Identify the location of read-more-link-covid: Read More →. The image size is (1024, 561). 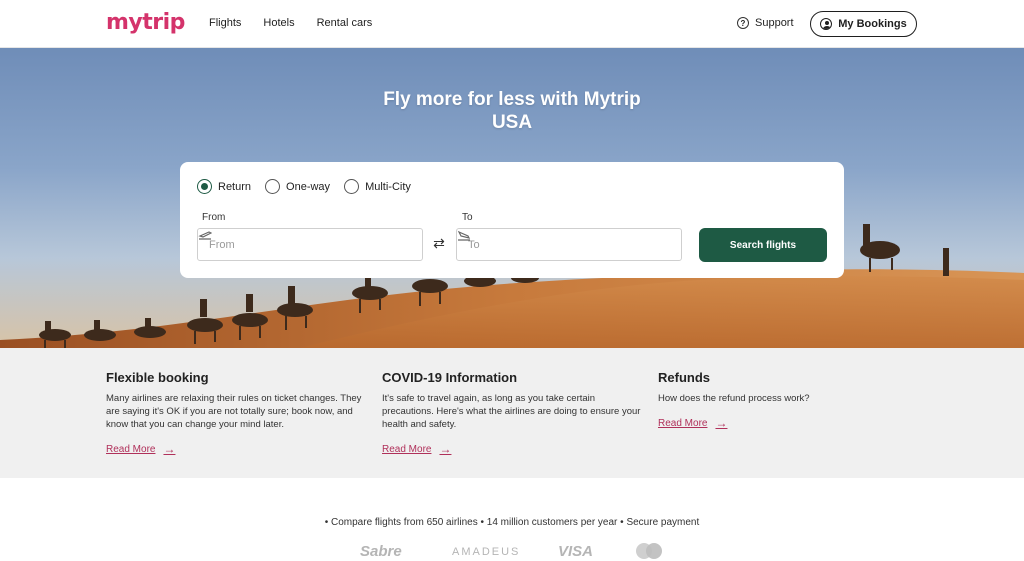
(416, 449).